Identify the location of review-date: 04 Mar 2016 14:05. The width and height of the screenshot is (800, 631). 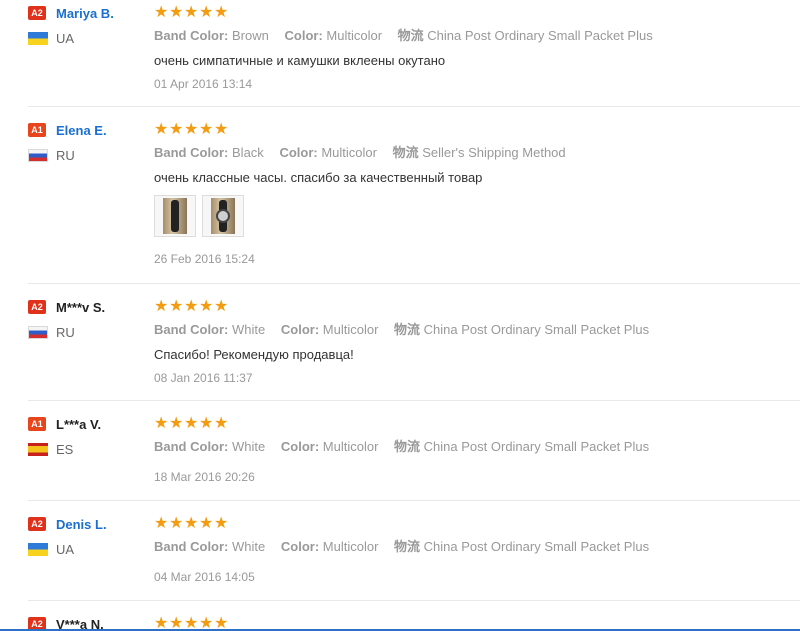
(204, 577).